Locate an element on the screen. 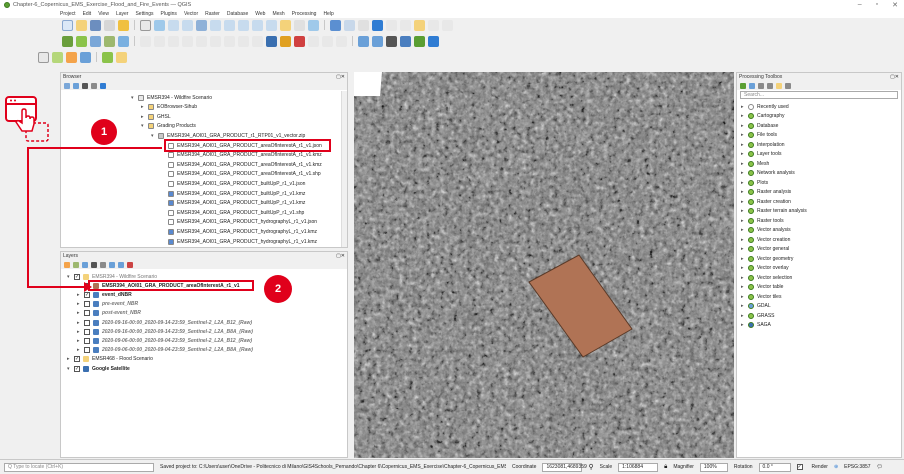  toolbox-item: ▸ GDAL is located at coordinates (756, 306).